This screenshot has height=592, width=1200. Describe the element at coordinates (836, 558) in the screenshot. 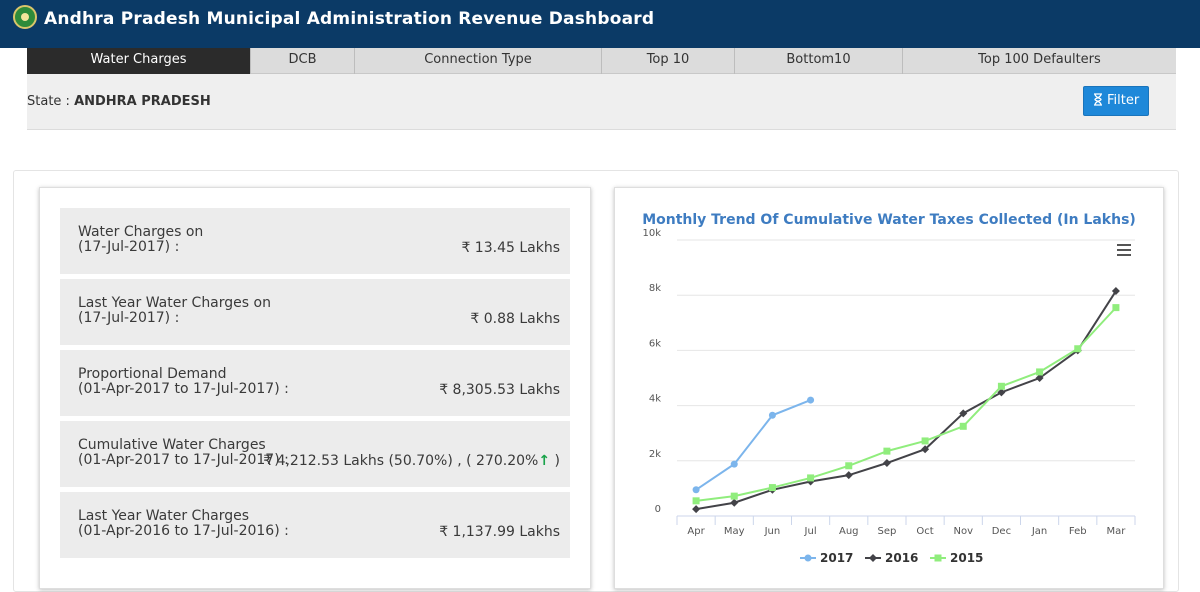

I see `legend-label-2017: 2017` at that location.